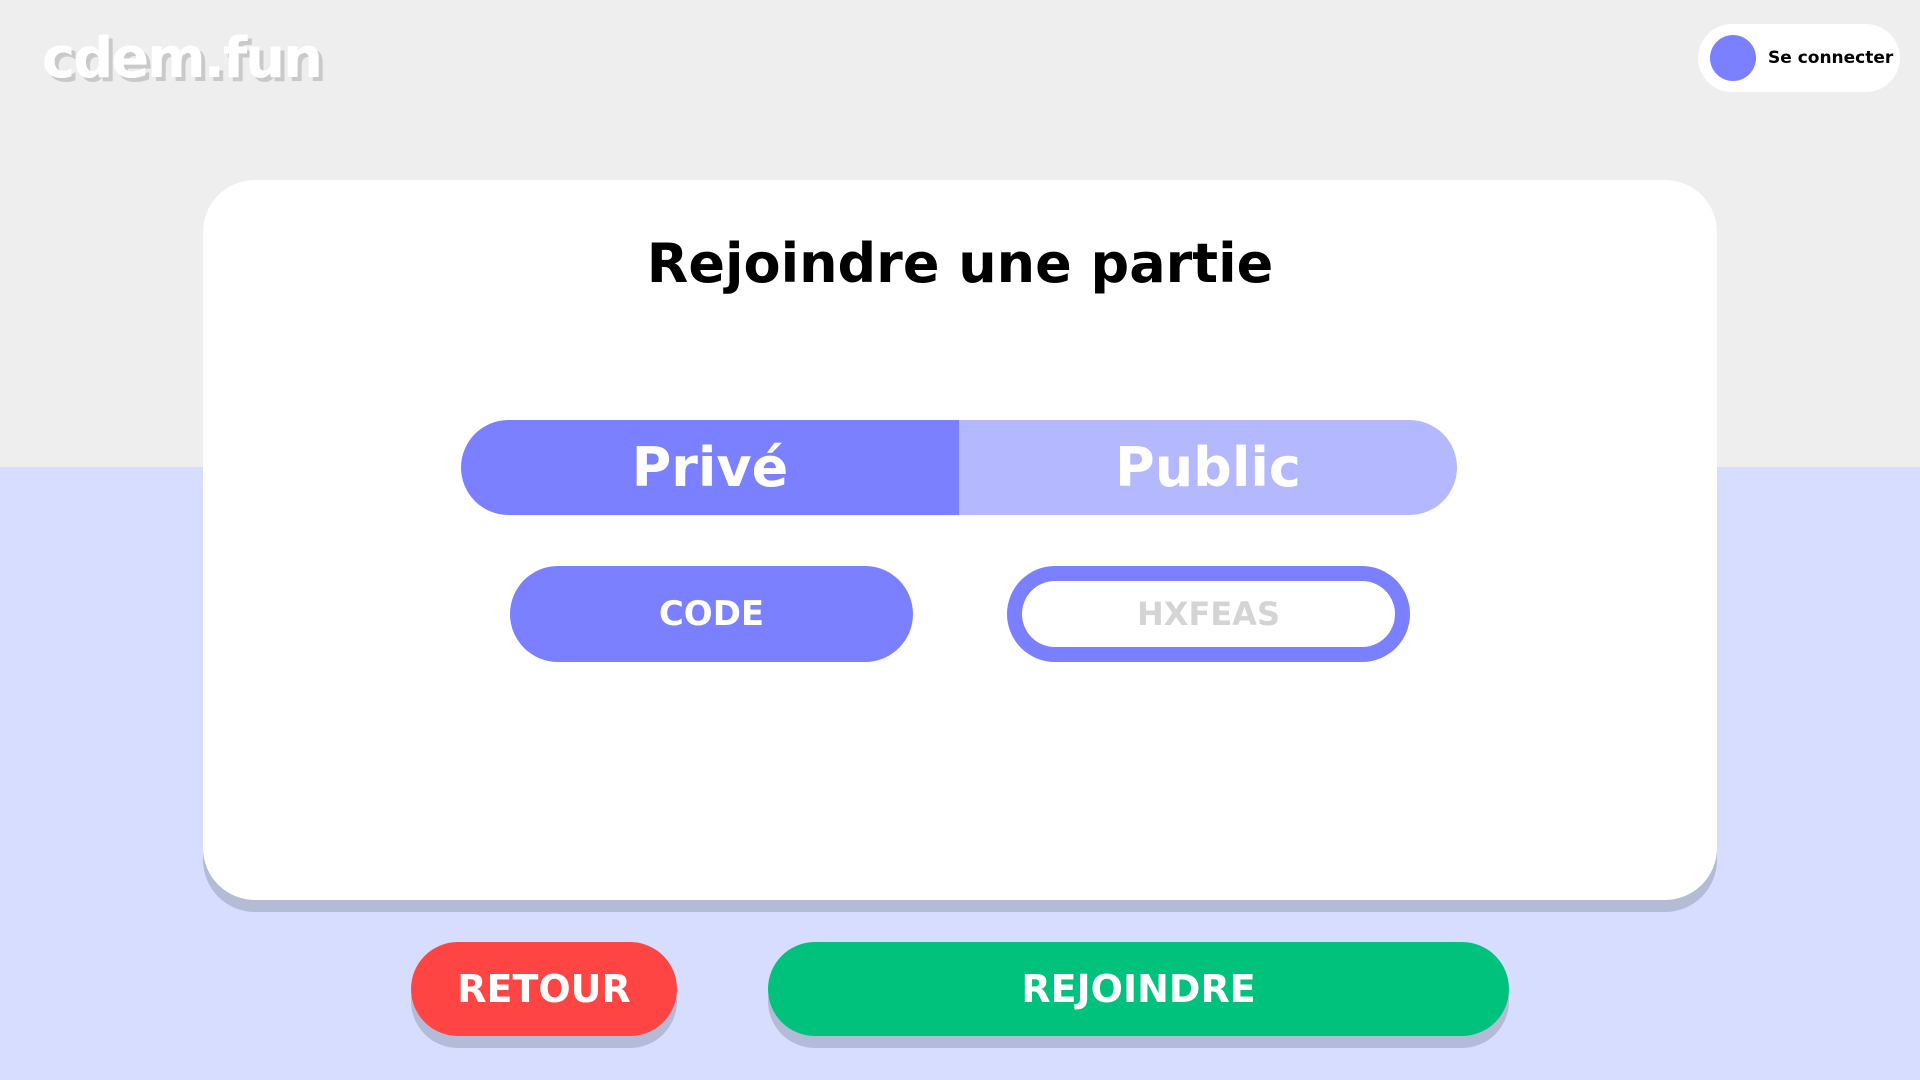  Describe the element at coordinates (1208, 467) in the screenshot. I see `toggle-option-public: Public` at that location.